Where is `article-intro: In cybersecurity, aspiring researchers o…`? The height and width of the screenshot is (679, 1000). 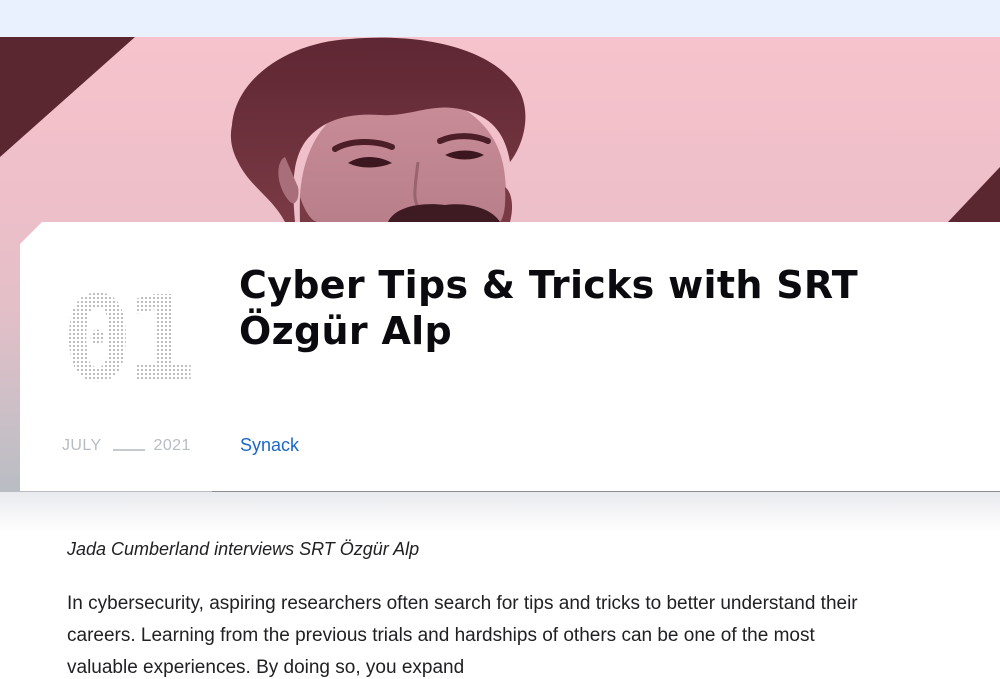 article-intro: In cybersecurity, aspiring researchers o… is located at coordinates (462, 635).